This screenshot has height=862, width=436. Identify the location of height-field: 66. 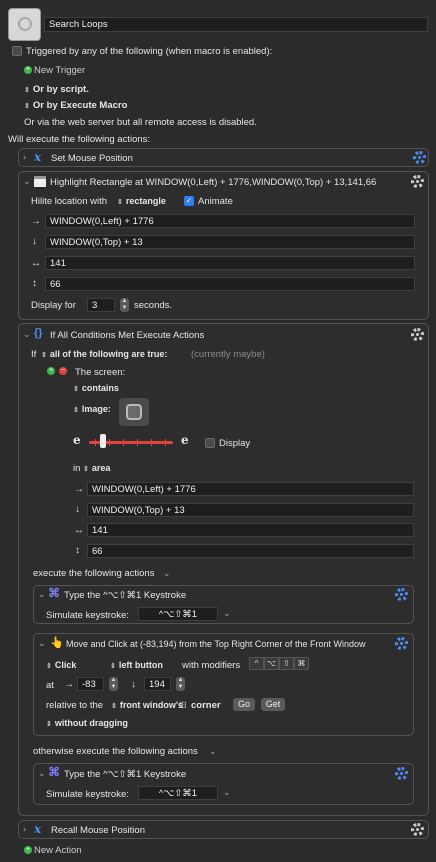
(230, 284).